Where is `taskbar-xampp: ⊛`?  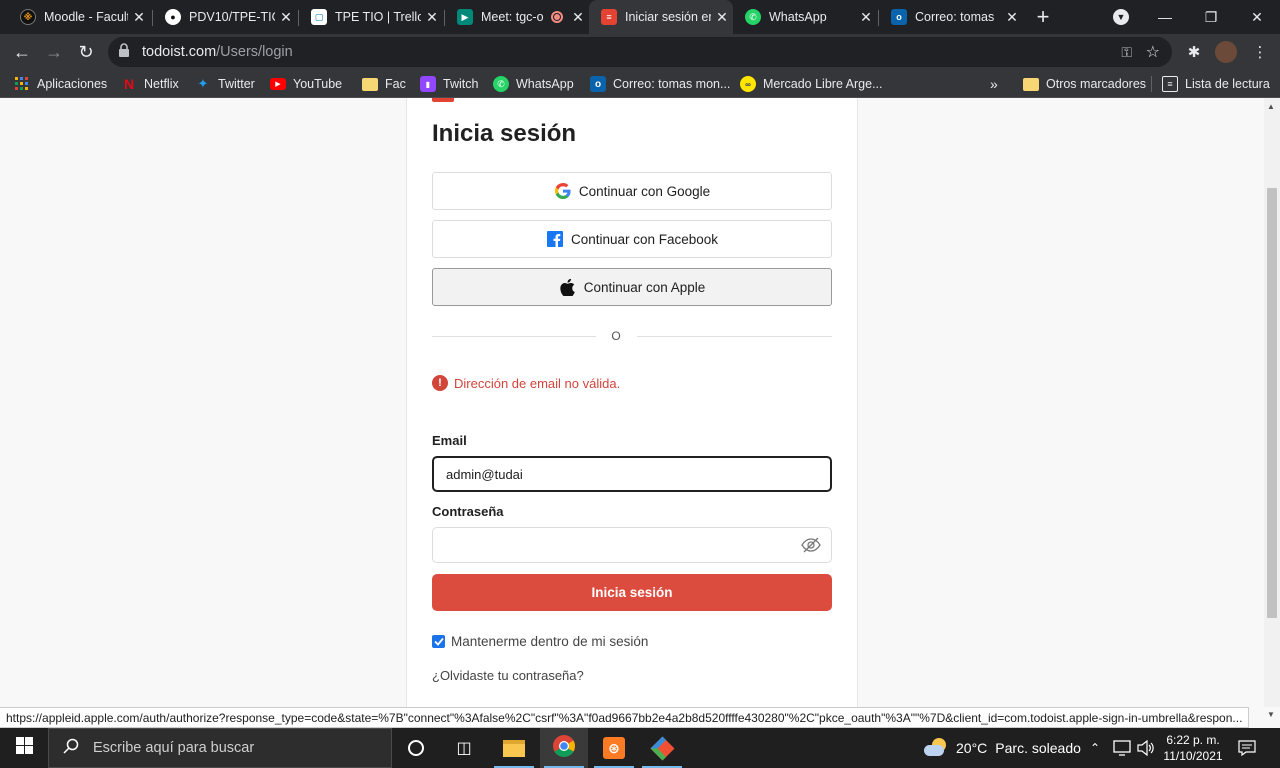
taskbar-xampp: ⊛ is located at coordinates (614, 748).